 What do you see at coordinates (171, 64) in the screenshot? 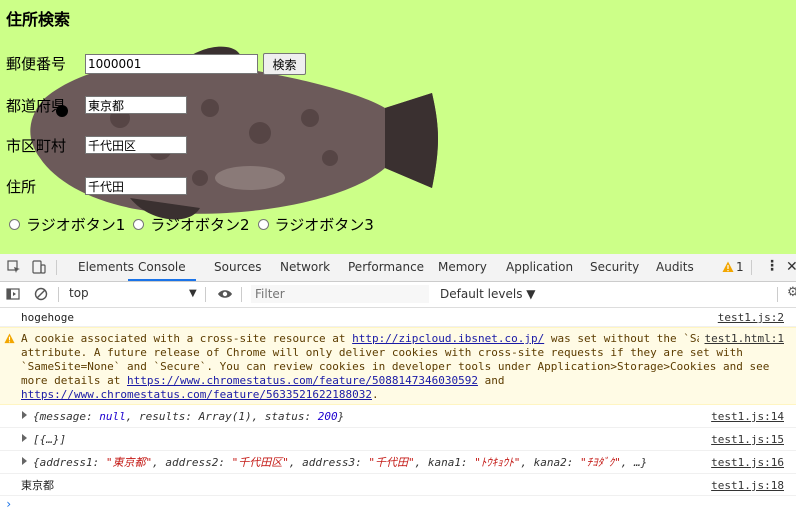
I see `zip-input` at bounding box center [171, 64].